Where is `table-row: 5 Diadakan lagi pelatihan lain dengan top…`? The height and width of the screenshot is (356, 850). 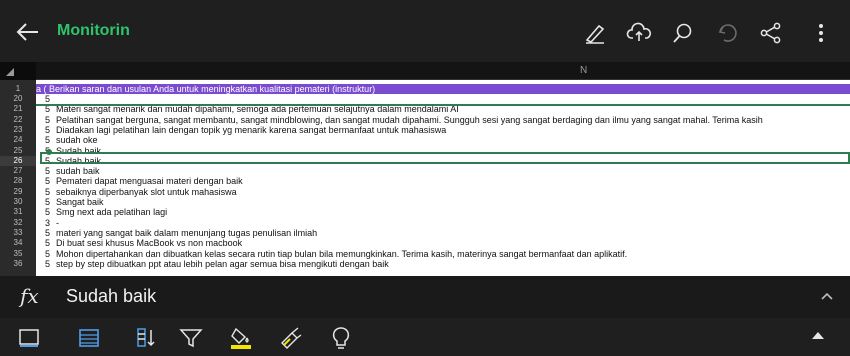
table-row: 5 Diadakan lagi pelatihan lain dengan top… is located at coordinates (443, 130).